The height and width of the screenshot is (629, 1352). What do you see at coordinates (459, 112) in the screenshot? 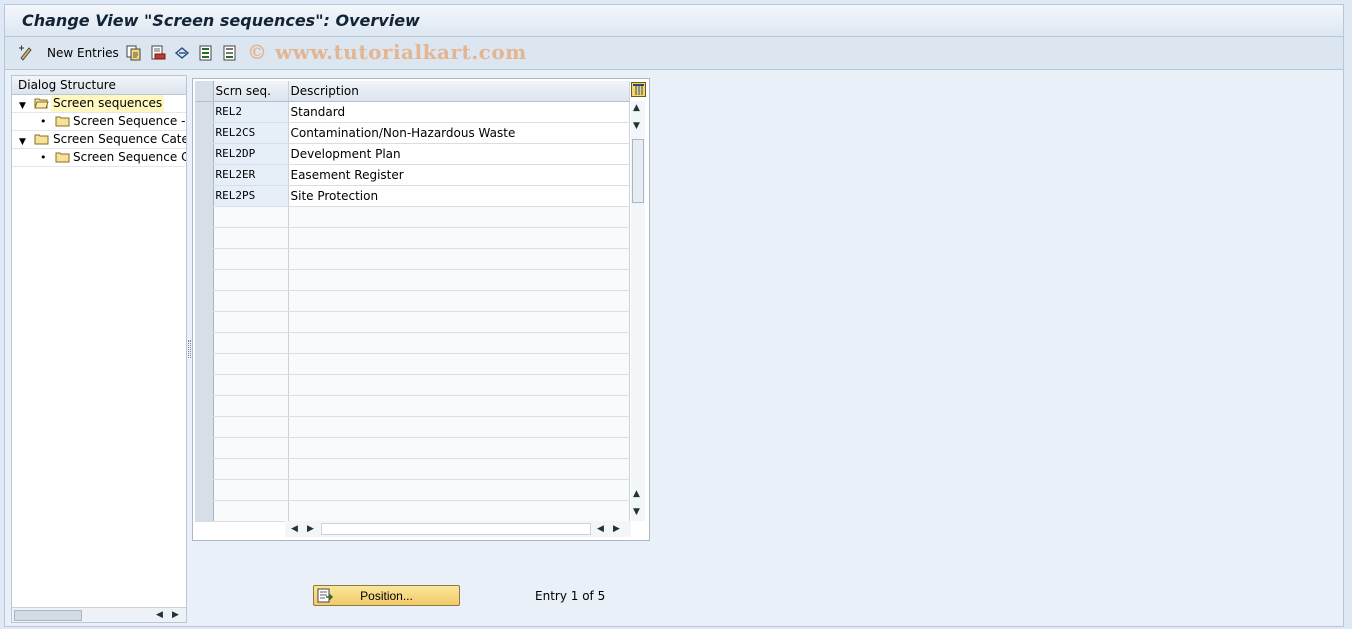
I see `cell-description: Standard` at bounding box center [459, 112].